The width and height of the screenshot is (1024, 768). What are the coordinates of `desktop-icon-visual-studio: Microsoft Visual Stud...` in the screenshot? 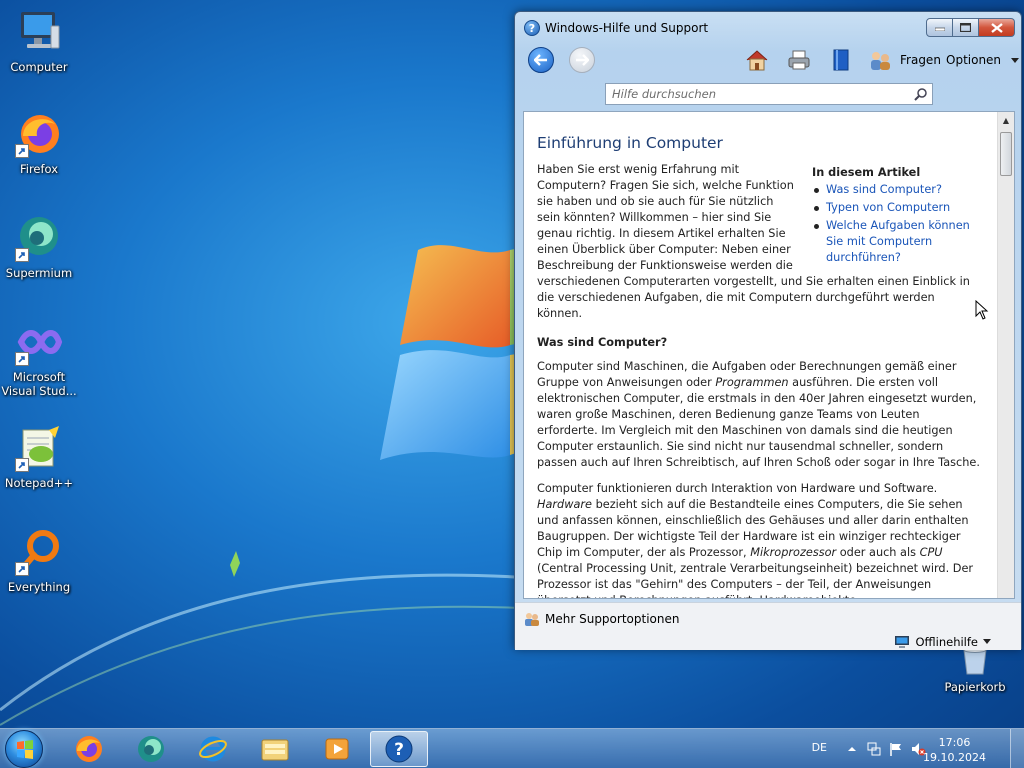 It's located at (39, 358).